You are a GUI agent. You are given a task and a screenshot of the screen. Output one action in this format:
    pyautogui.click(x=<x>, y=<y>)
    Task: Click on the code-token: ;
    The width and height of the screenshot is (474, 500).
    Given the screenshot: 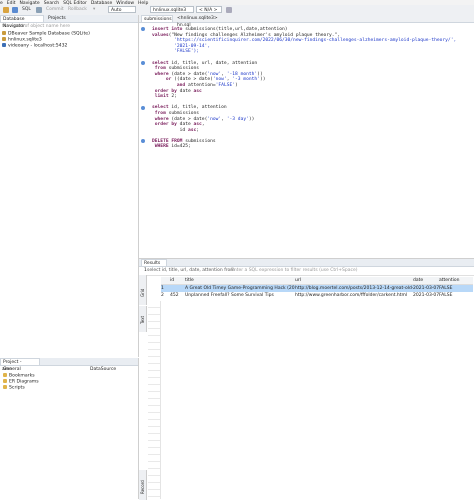 What is the action you would take?
    pyautogui.click(x=198, y=130)
    